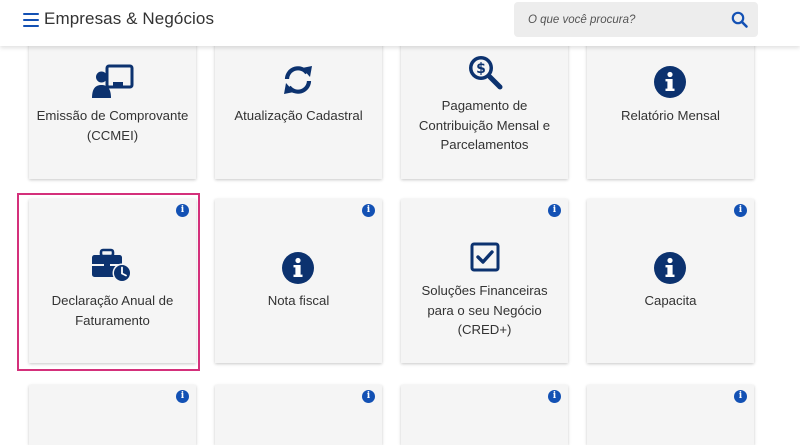 This screenshot has width=800, height=445. What do you see at coordinates (112, 415) in the screenshot?
I see `card-row3-1: i` at bounding box center [112, 415].